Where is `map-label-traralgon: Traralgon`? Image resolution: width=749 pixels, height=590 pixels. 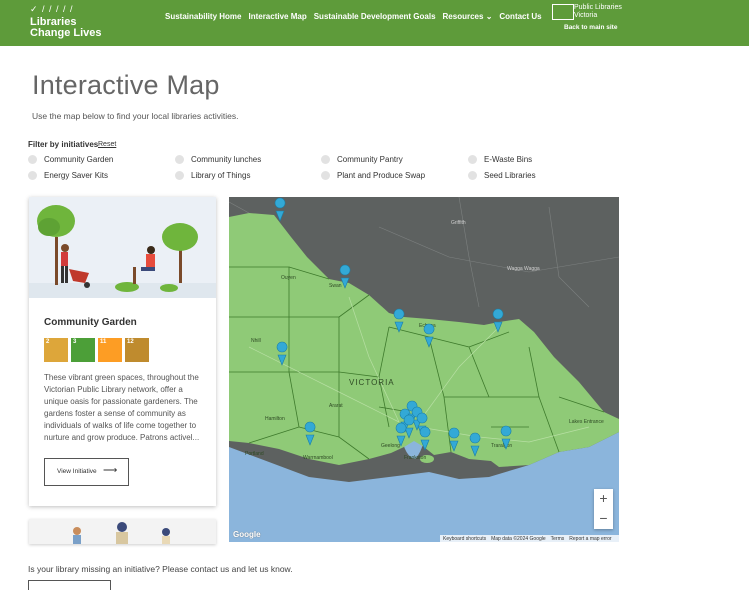 map-label-traralgon: Traralgon is located at coordinates (501, 446).